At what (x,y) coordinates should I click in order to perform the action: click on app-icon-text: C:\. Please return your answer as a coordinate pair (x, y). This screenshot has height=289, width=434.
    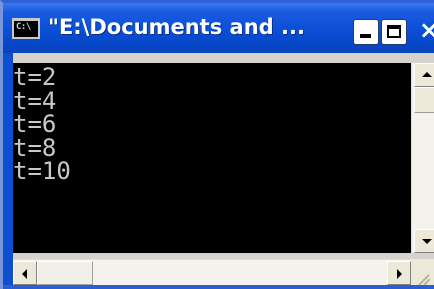
    Looking at the image, I should click on (23, 27).